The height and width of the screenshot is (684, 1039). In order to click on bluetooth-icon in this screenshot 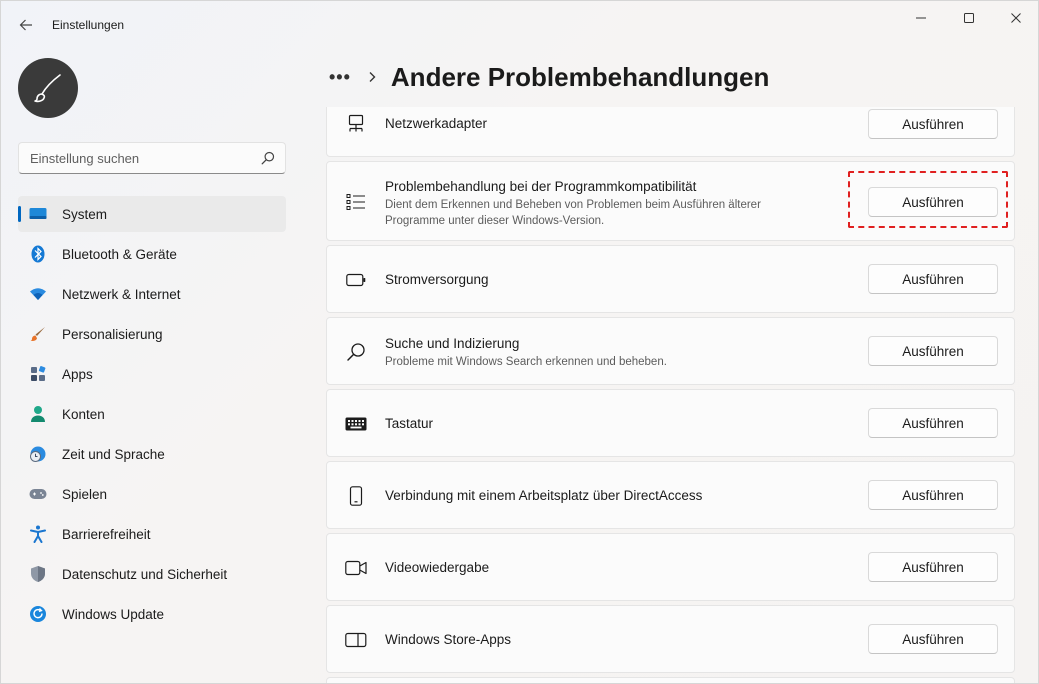, I will do `click(38, 254)`.